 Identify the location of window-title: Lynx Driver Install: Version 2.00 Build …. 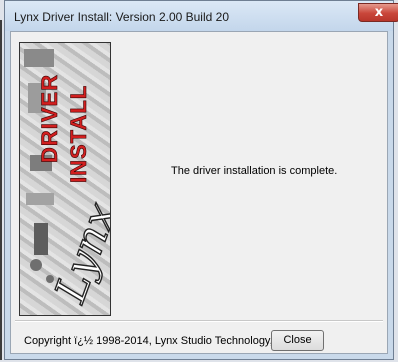
(121, 17).